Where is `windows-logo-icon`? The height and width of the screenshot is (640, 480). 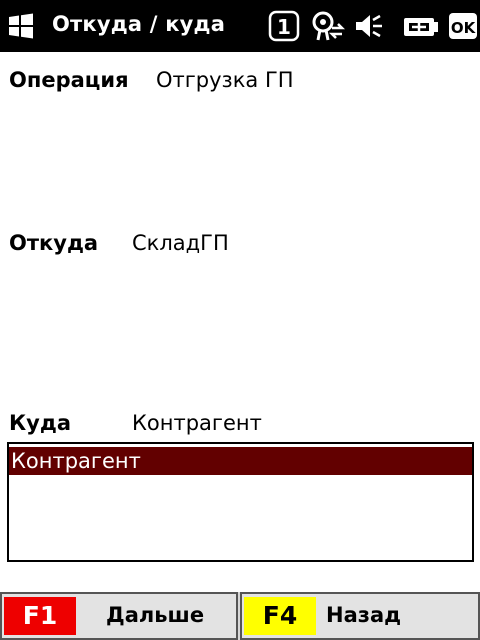
windows-logo-icon is located at coordinates (21, 26).